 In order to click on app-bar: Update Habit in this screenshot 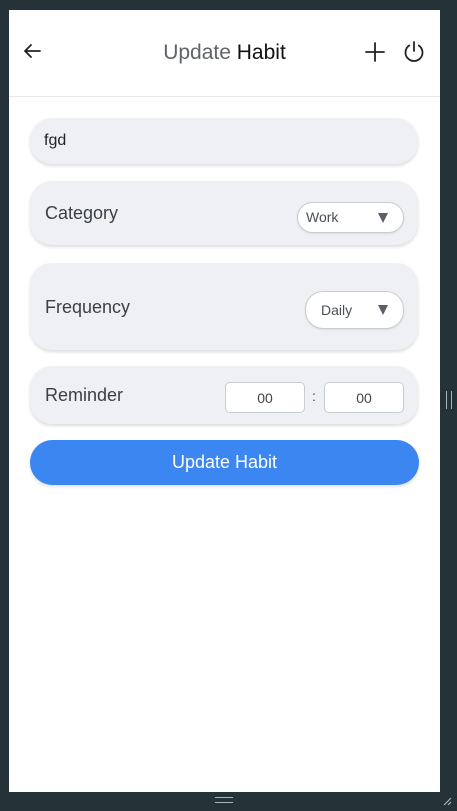, I will do `click(224, 53)`.